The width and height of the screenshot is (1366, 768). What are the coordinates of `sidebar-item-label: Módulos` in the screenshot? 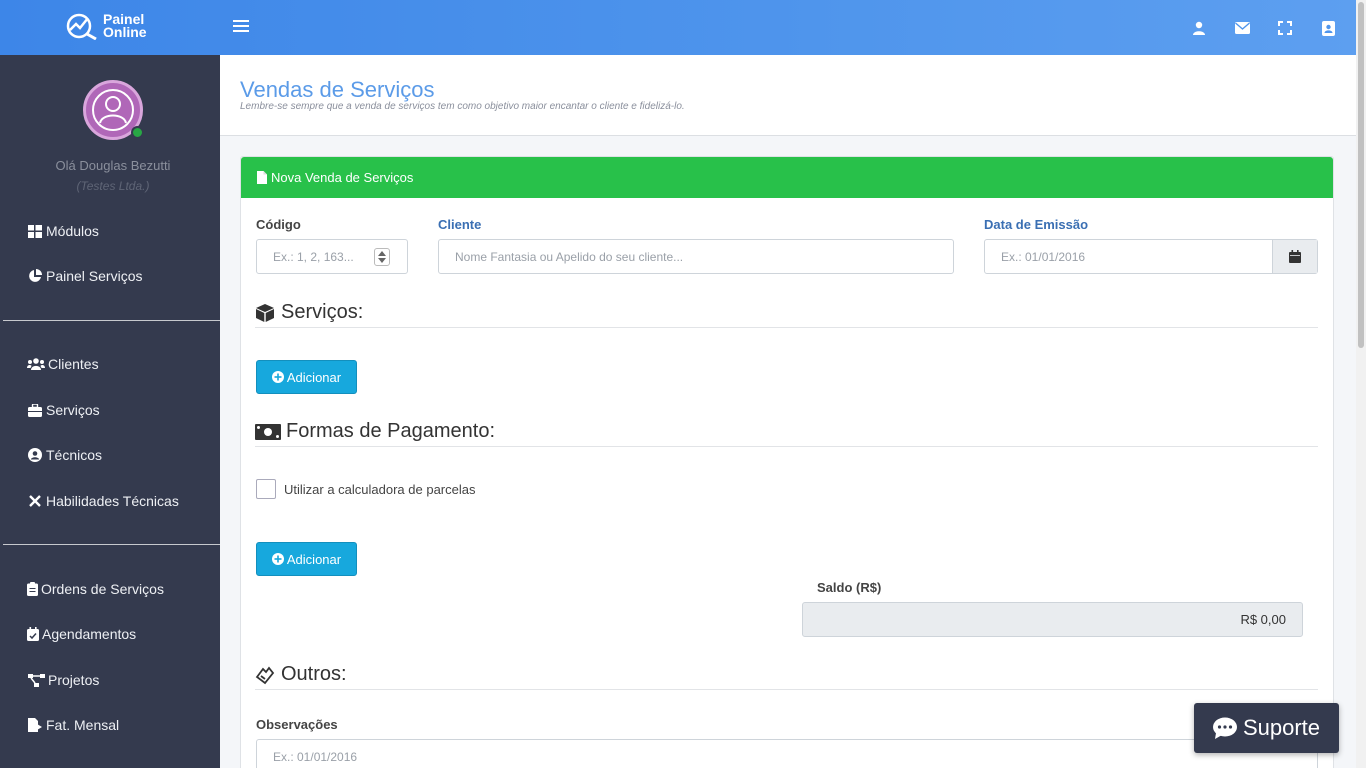 It's located at (72, 231).